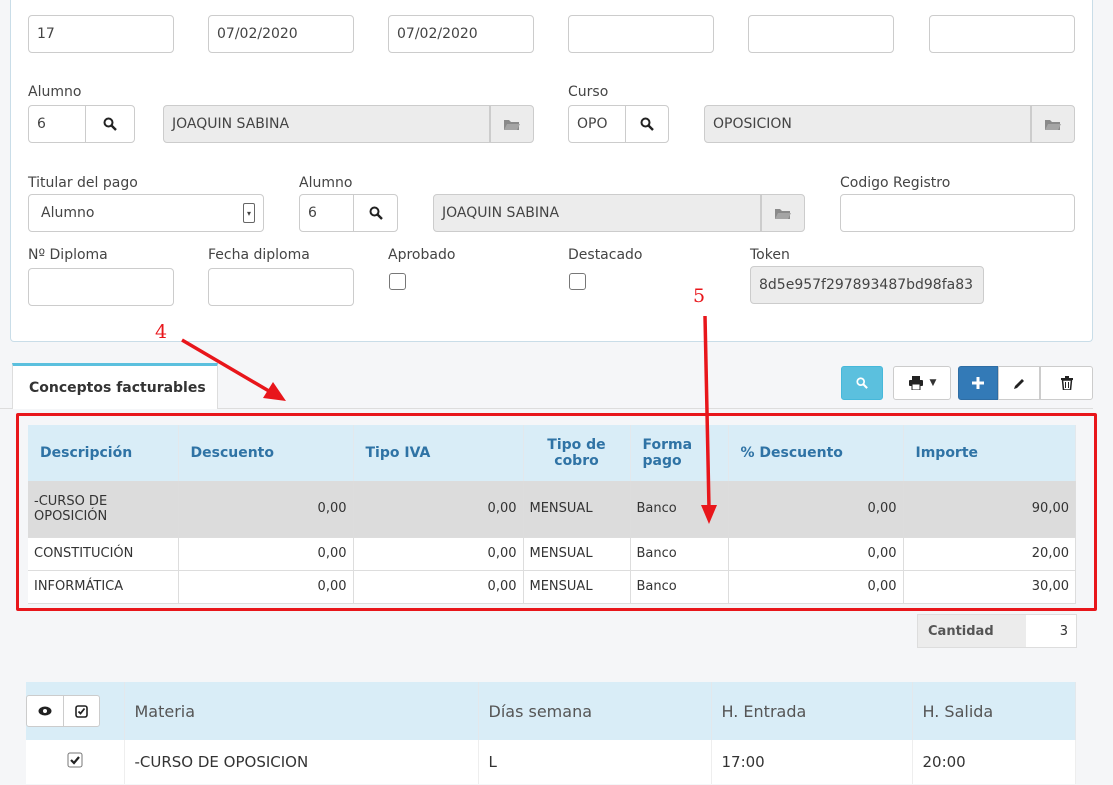 This screenshot has height=785, width=1113. Describe the element at coordinates (595, 711) in the screenshot. I see `col-dias-semana: Días semana` at that location.